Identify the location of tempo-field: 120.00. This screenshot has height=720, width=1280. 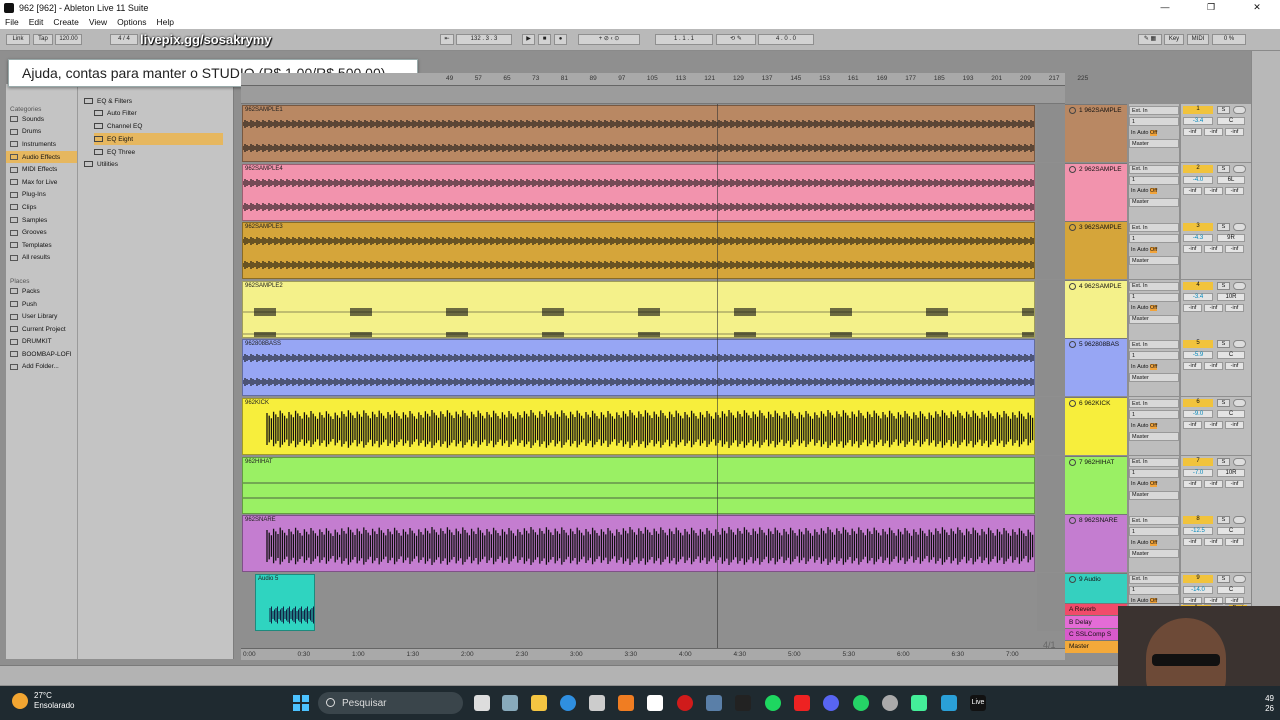
(68, 39).